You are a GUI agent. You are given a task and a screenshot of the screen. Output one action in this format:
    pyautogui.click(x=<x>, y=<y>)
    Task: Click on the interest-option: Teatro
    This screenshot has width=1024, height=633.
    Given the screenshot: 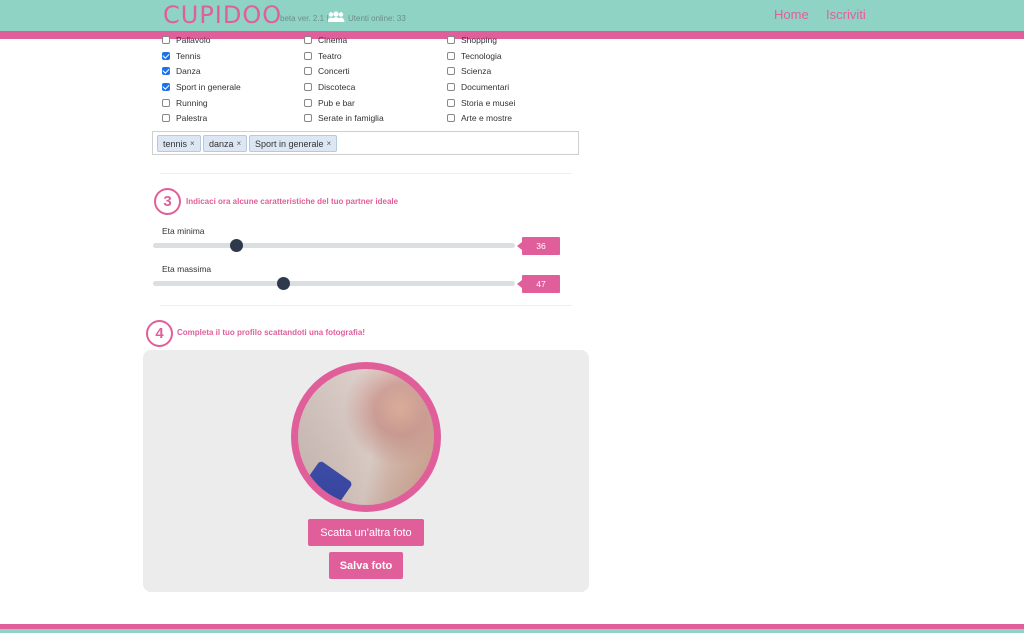 What is the action you would take?
    pyautogui.click(x=323, y=56)
    